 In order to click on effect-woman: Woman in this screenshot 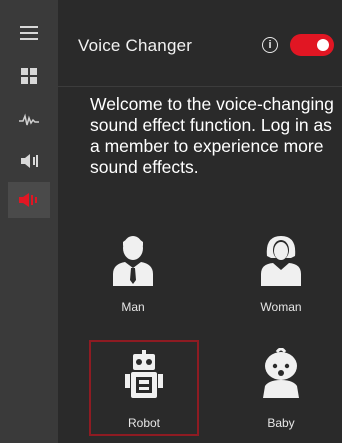, I will do `click(281, 272)`.